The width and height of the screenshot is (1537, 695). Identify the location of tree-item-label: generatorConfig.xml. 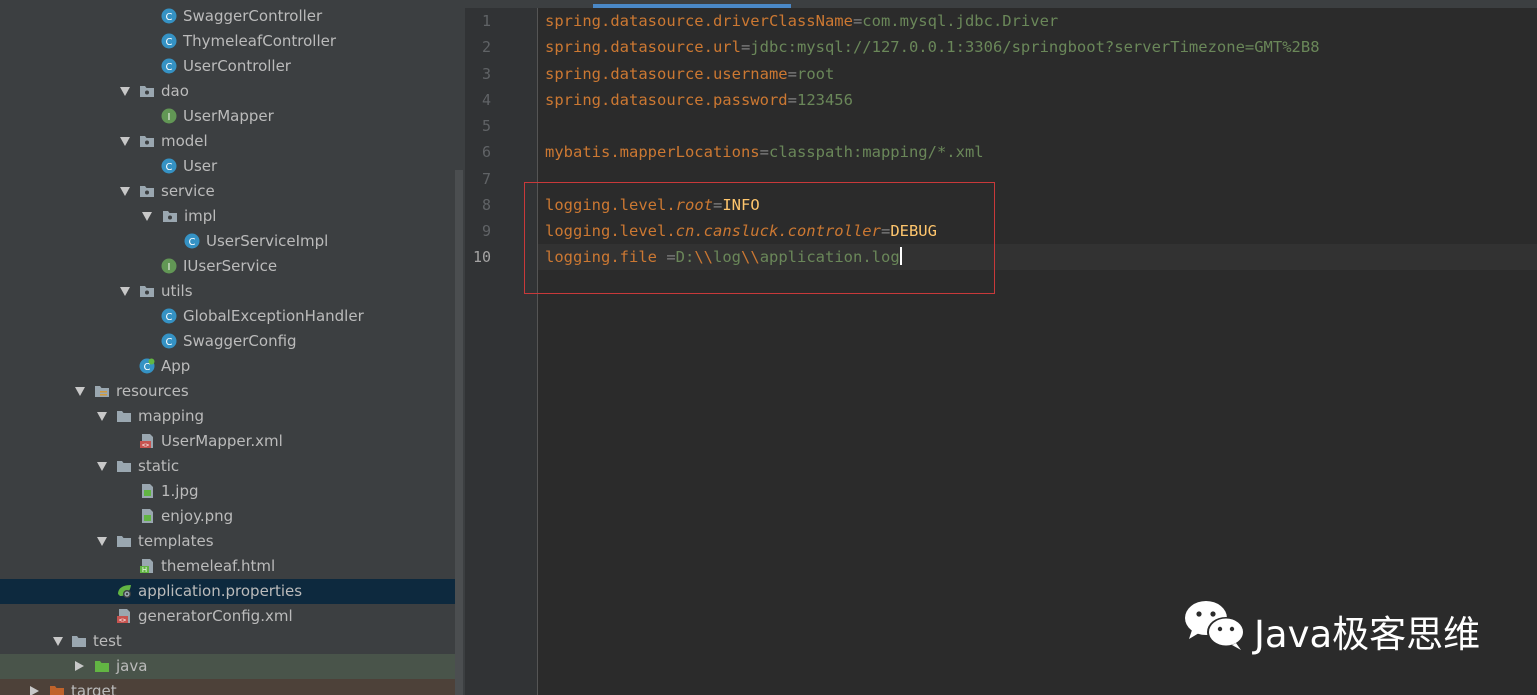
(215, 616).